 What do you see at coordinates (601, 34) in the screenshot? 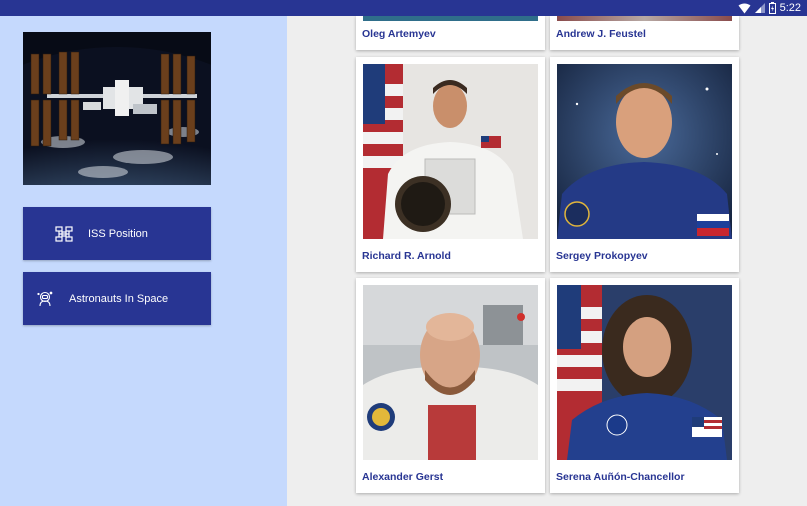
I see `astronaut-name: Andrew J. Feustel` at bounding box center [601, 34].